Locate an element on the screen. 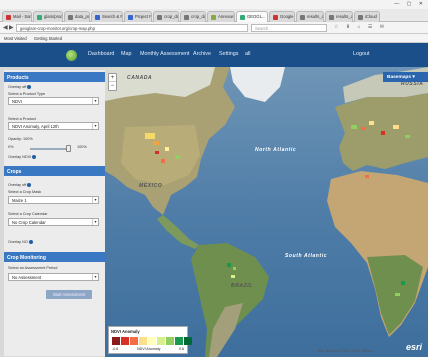  browser-tab: iCloud is located at coordinates (367, 16).